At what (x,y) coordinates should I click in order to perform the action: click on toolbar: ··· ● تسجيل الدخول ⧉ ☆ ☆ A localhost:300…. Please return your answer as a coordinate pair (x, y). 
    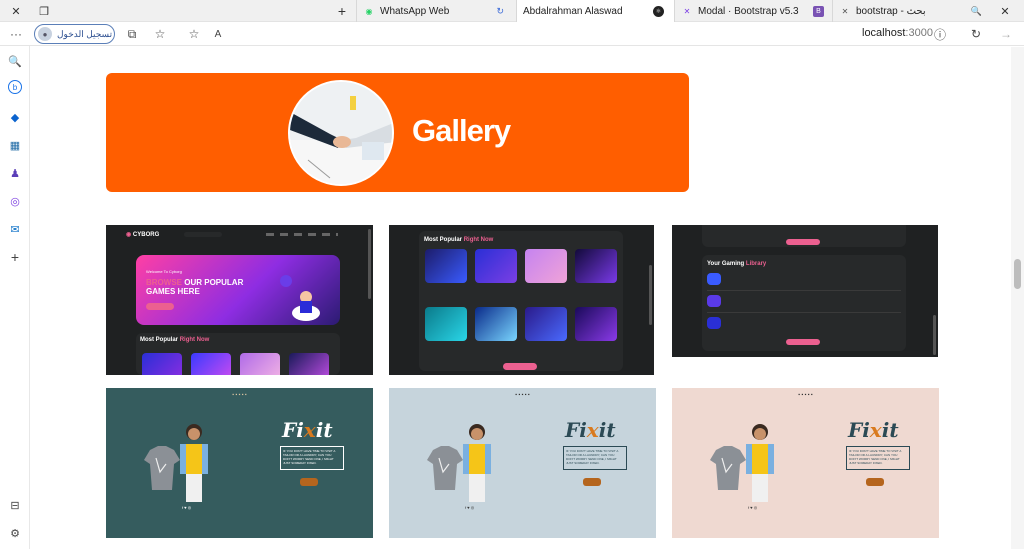
    Looking at the image, I should click on (512, 34).